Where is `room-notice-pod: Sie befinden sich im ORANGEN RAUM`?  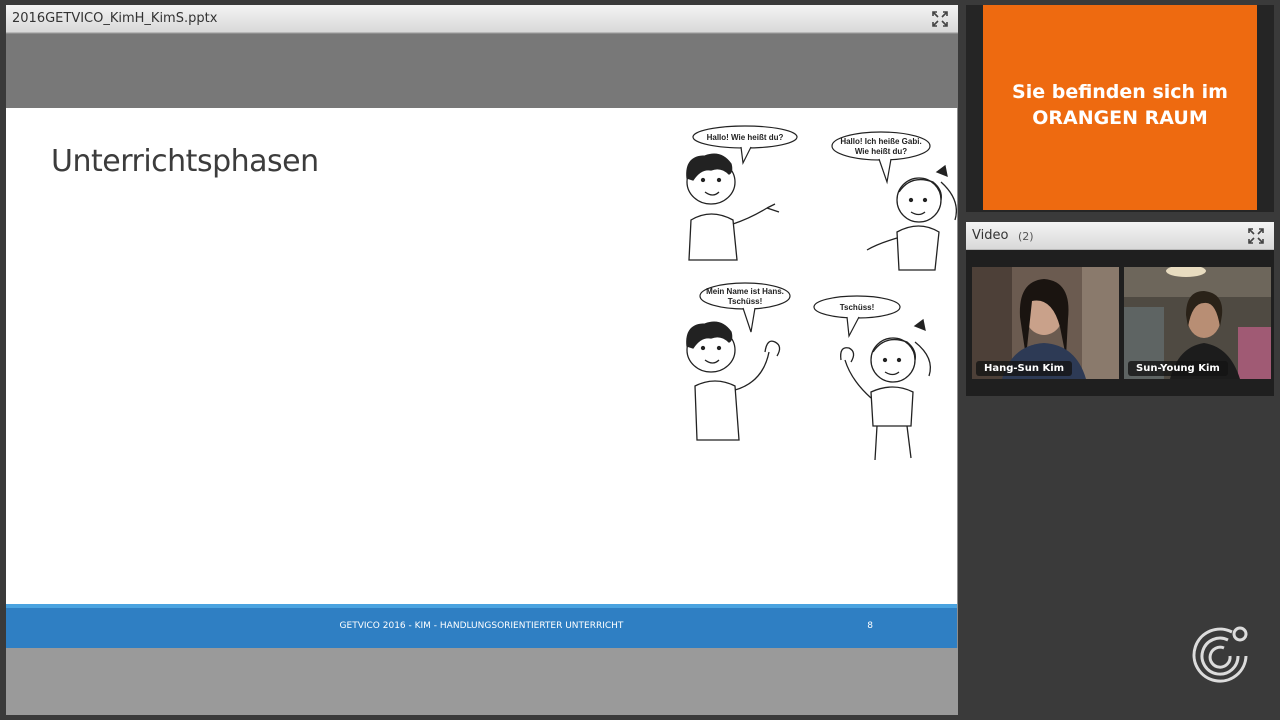
room-notice-pod: Sie befinden sich im ORANGEN RAUM is located at coordinates (1120, 108).